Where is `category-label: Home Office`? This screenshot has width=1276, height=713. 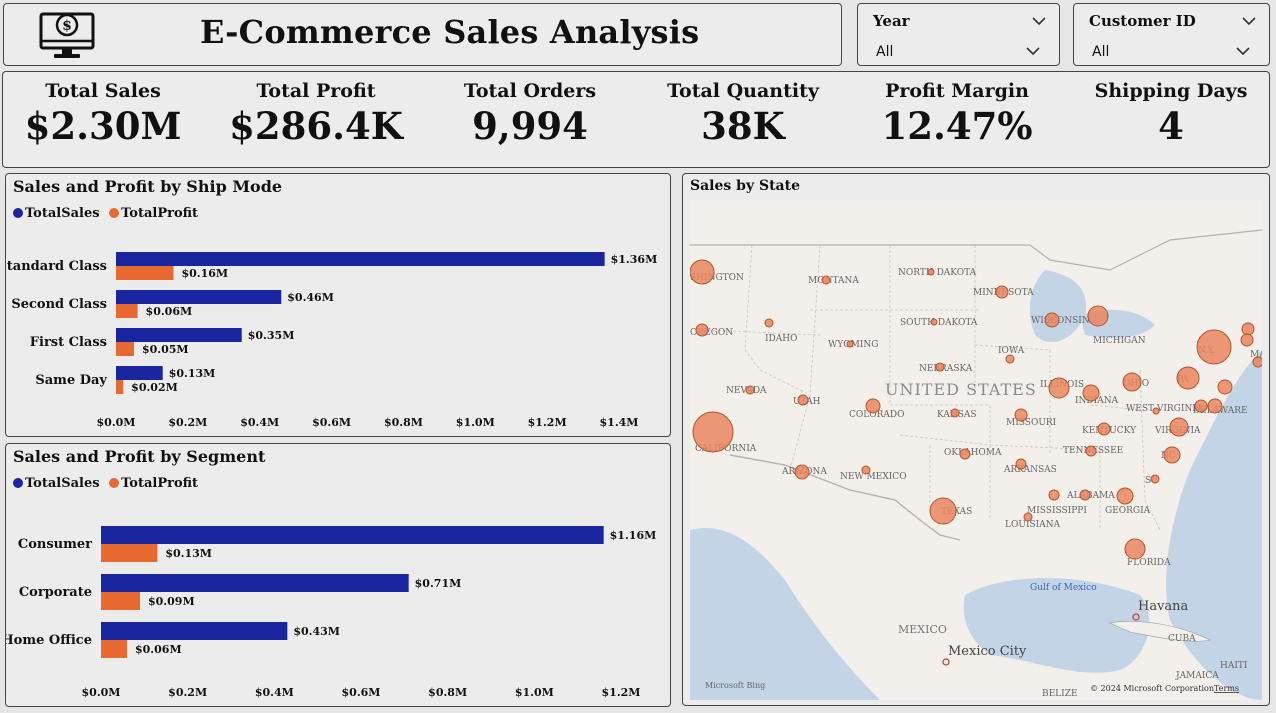 category-label: Home Office is located at coordinates (49, 640).